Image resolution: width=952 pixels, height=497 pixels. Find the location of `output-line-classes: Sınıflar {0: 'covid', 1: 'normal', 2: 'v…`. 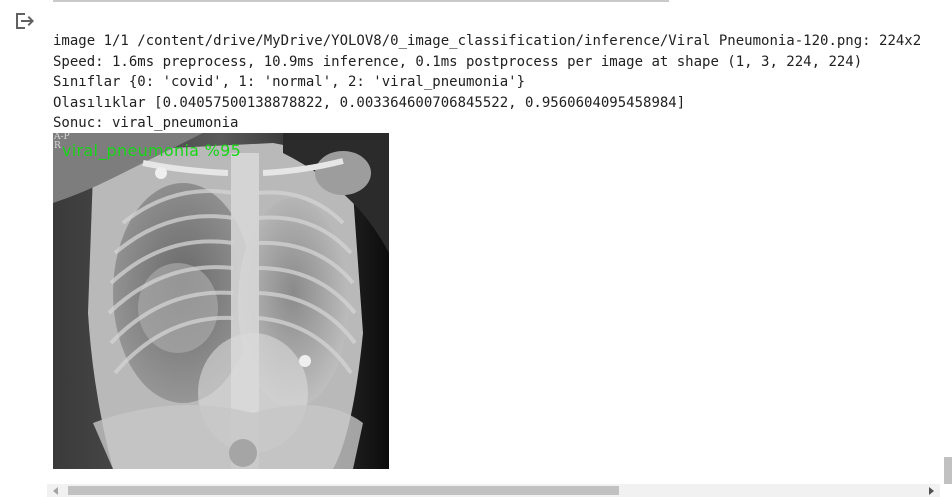

output-line-classes: Sınıflar {0: 'covid', 1: 'normal', 2: 'v… is located at coordinates (289, 82).